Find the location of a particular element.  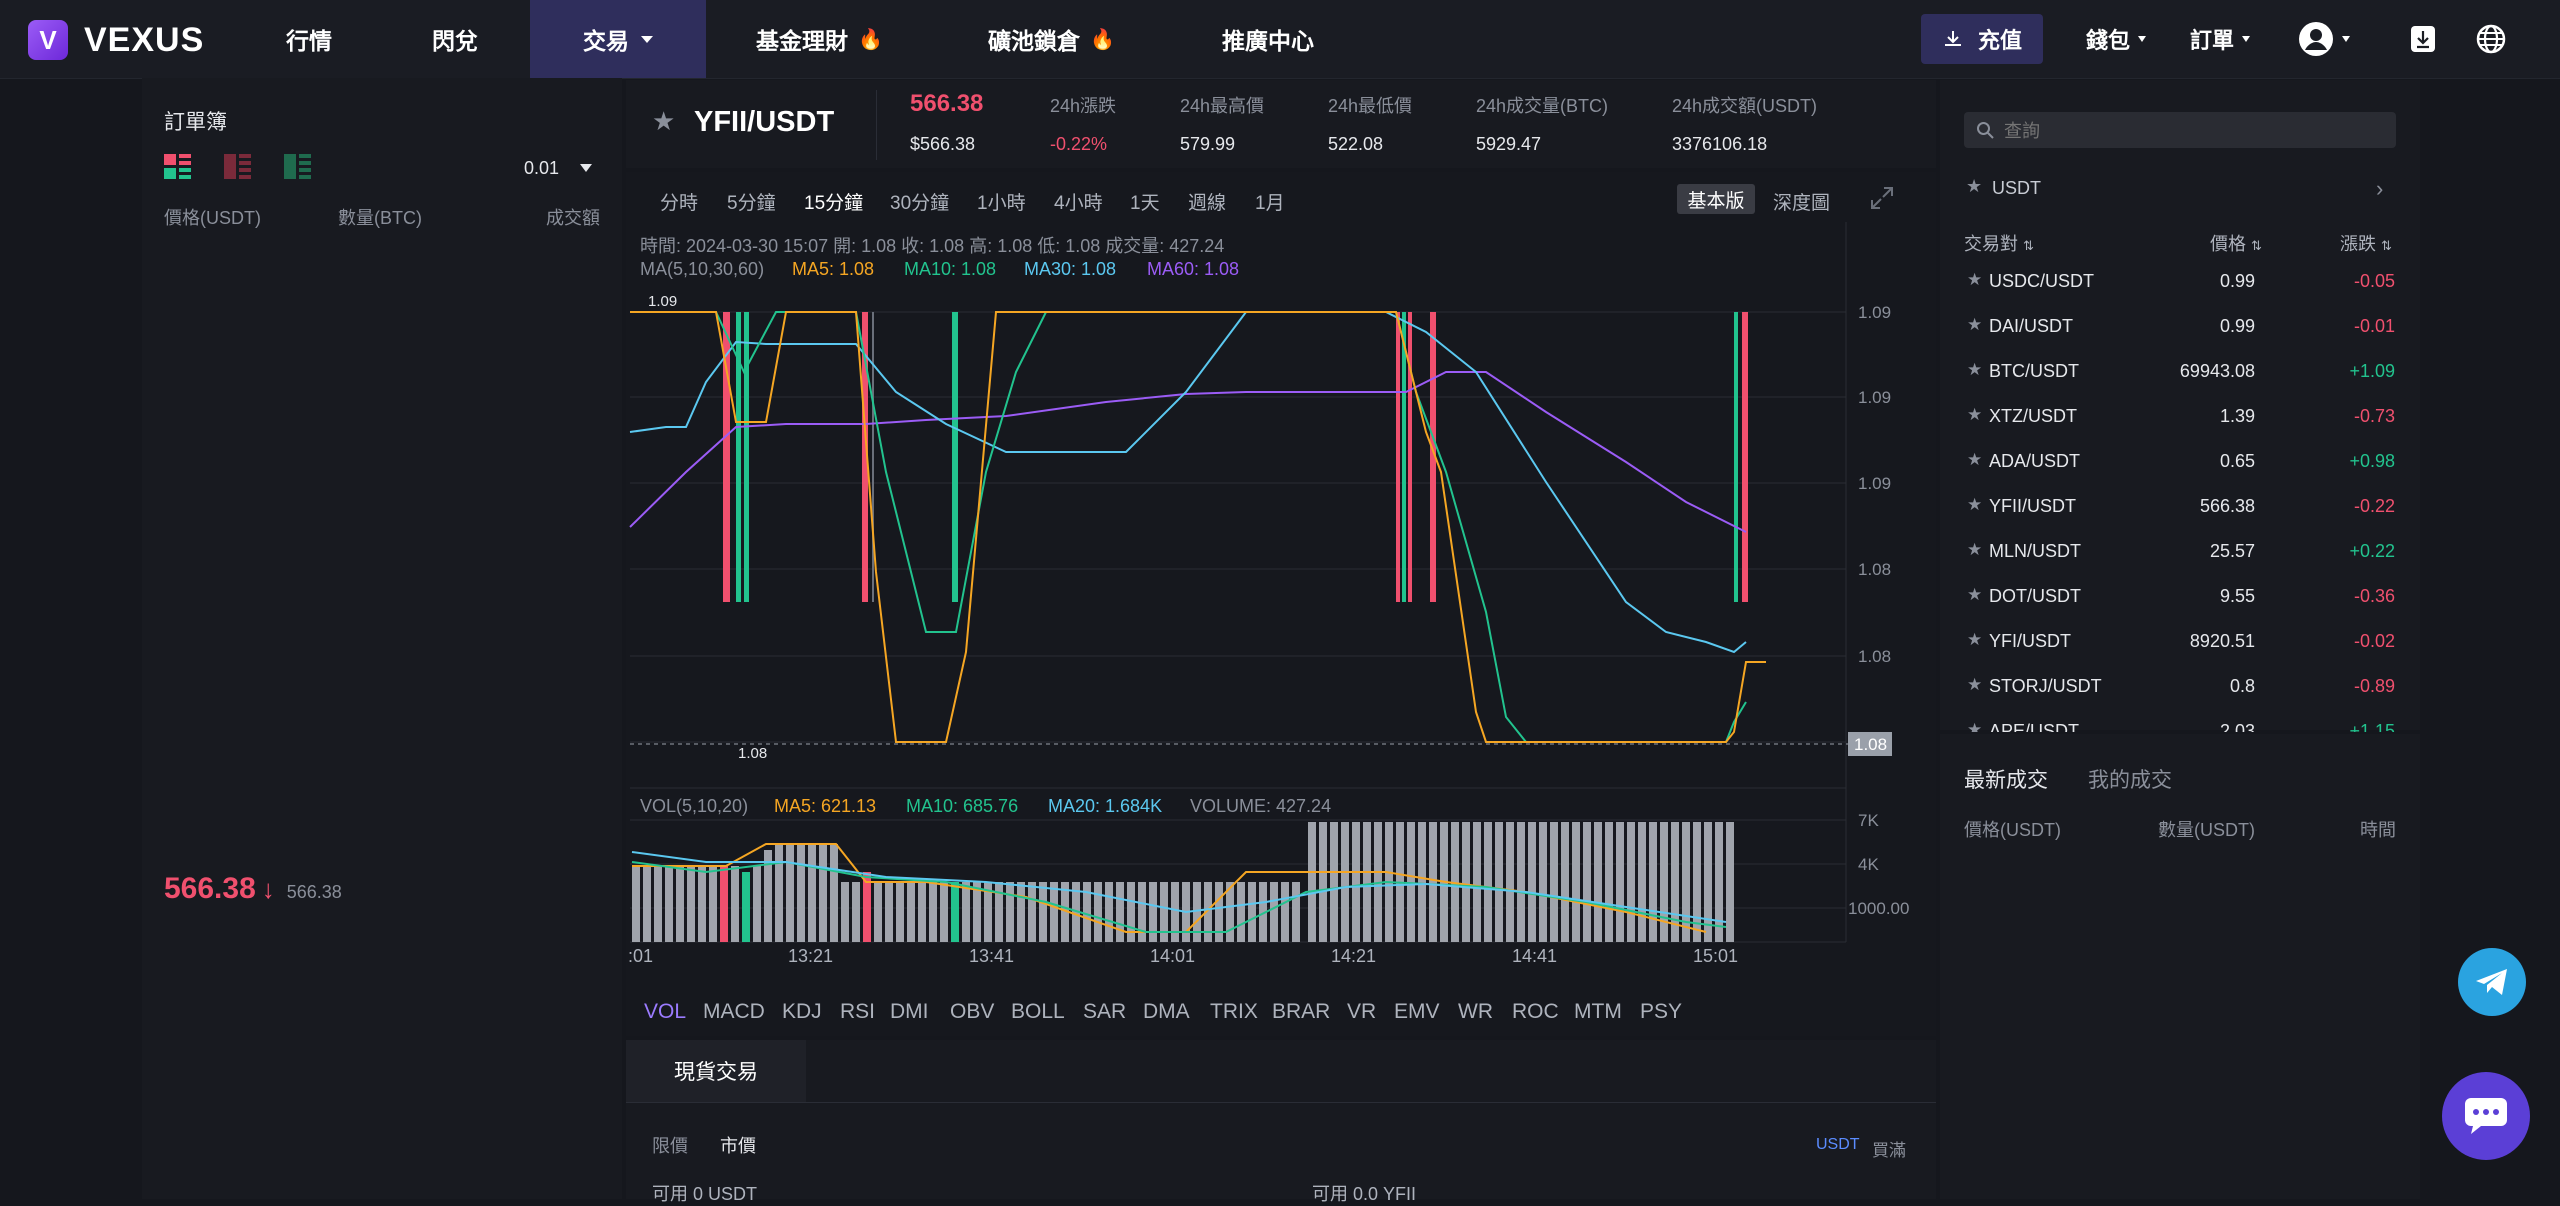

time-axis-tick: :01 is located at coordinates (640, 956).